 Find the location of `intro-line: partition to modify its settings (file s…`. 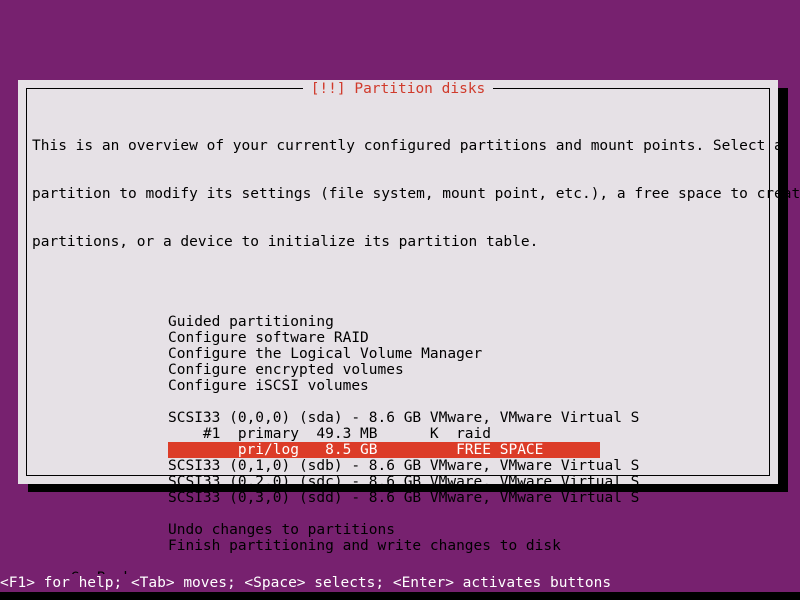

intro-line: partition to modify its settings (file s… is located at coordinates (416, 194).